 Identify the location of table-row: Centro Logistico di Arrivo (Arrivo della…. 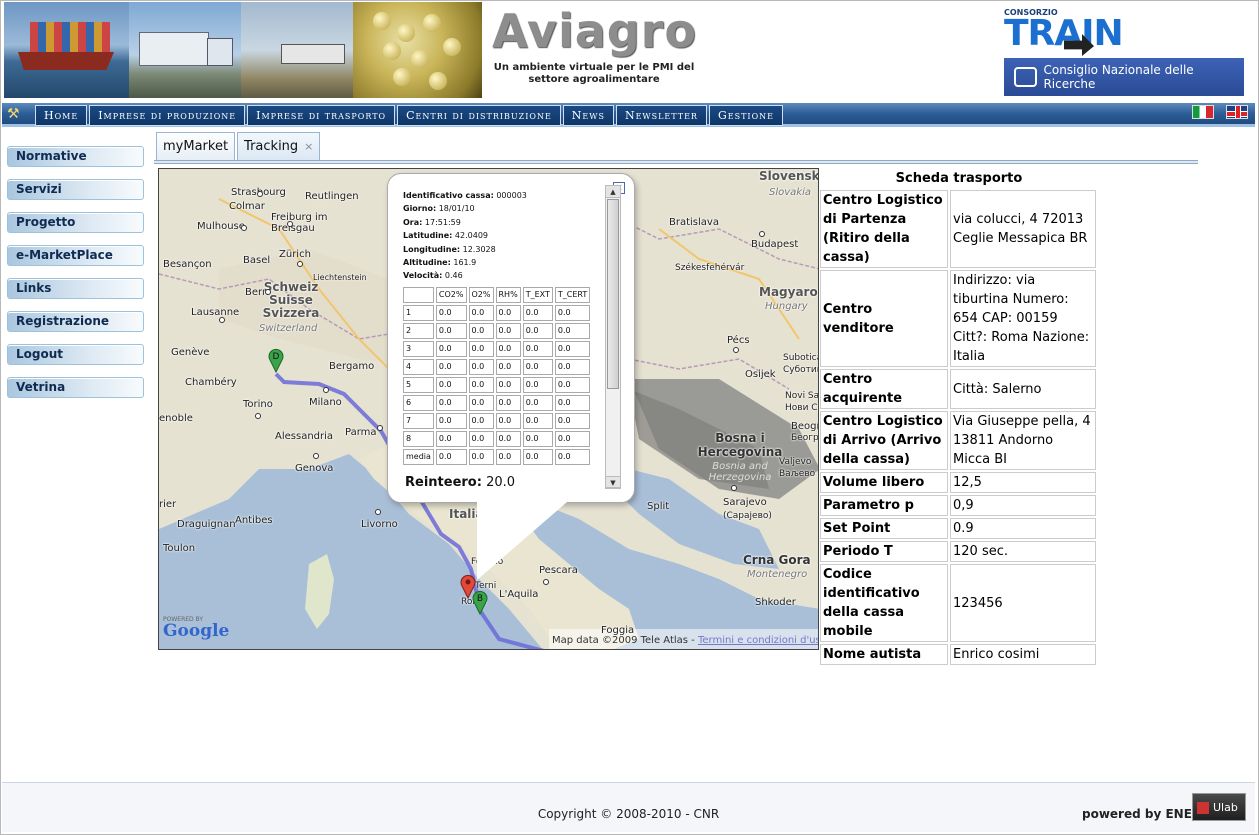
(958, 440).